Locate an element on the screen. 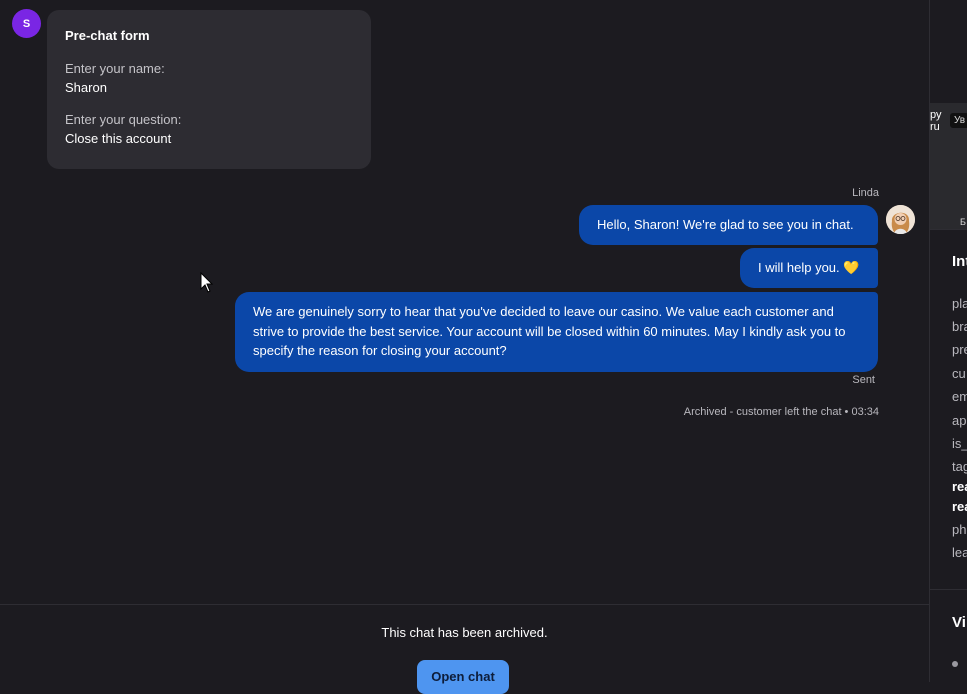  message-text: I will help you. is located at coordinates (799, 267).